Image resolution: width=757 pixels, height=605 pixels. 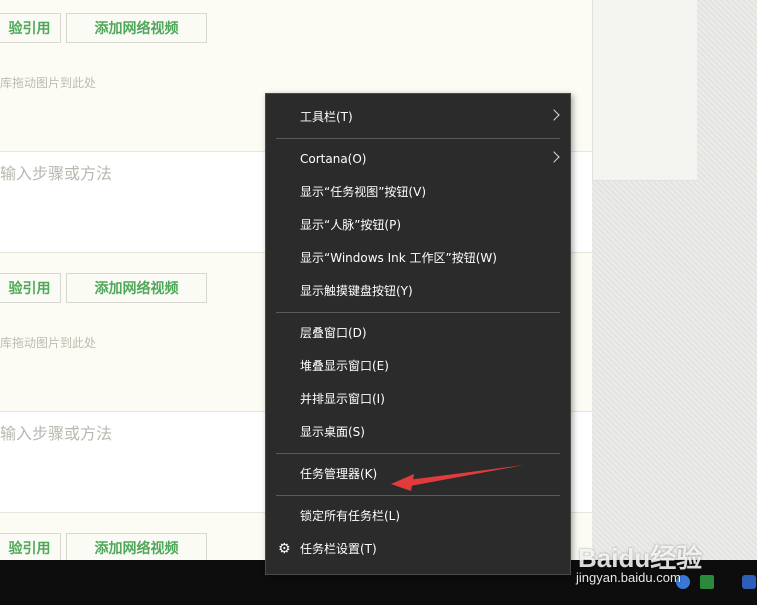 I want to click on watermark-url: jingyan.baidu.com, so click(x=628, y=577).